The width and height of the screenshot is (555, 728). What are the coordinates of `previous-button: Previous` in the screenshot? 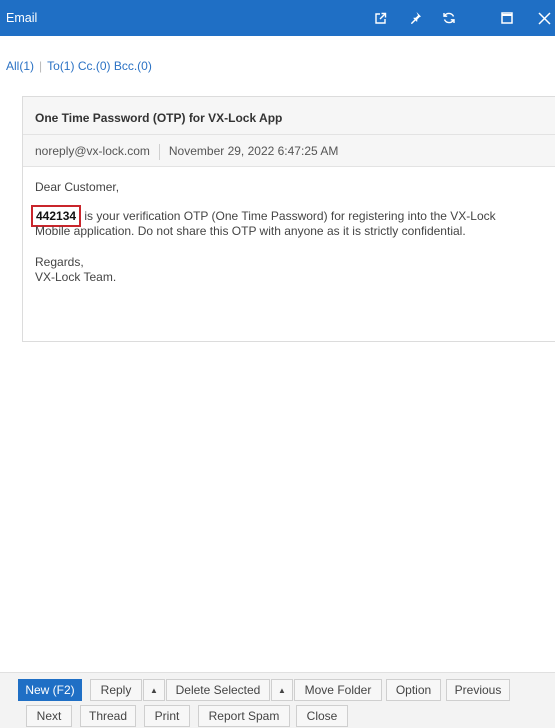 It's located at (478, 690).